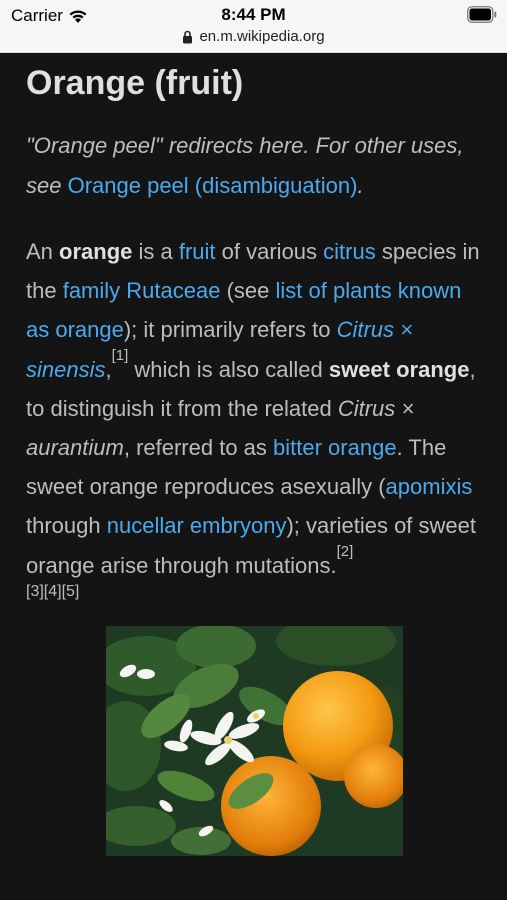  Describe the element at coordinates (120, 355) in the screenshot. I see `reference-1: [1]` at that location.